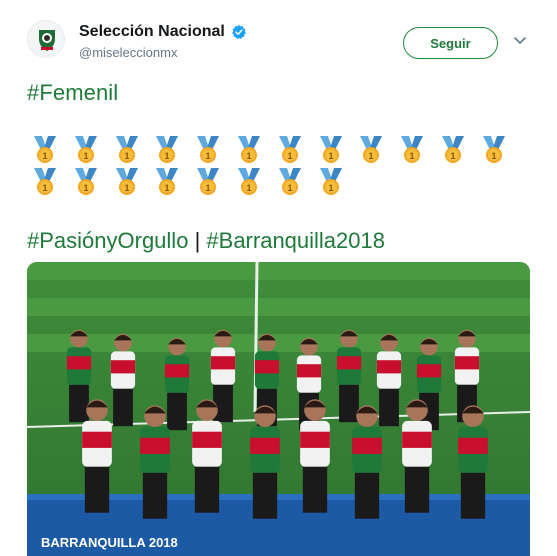  I want to click on medal-row: 1 1 1 1 1 1 1 1 1 1 1 1, so click(274, 150).